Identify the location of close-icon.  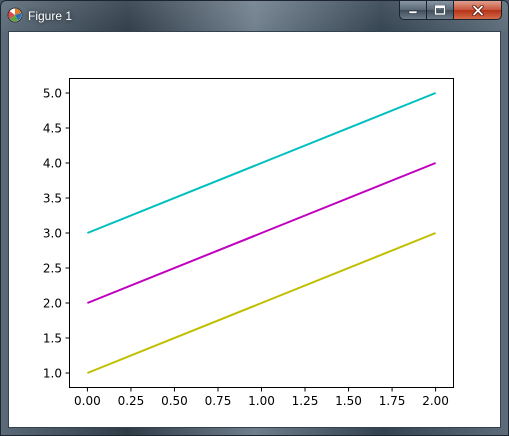
(477, 10).